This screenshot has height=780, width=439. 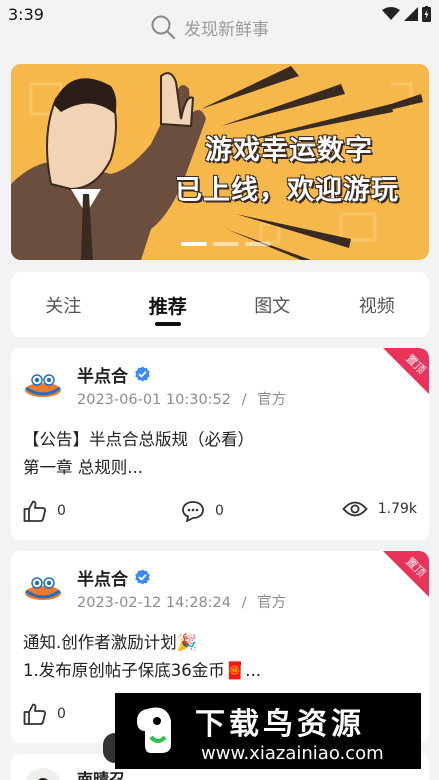 I want to click on search-icon, so click(x=163, y=27).